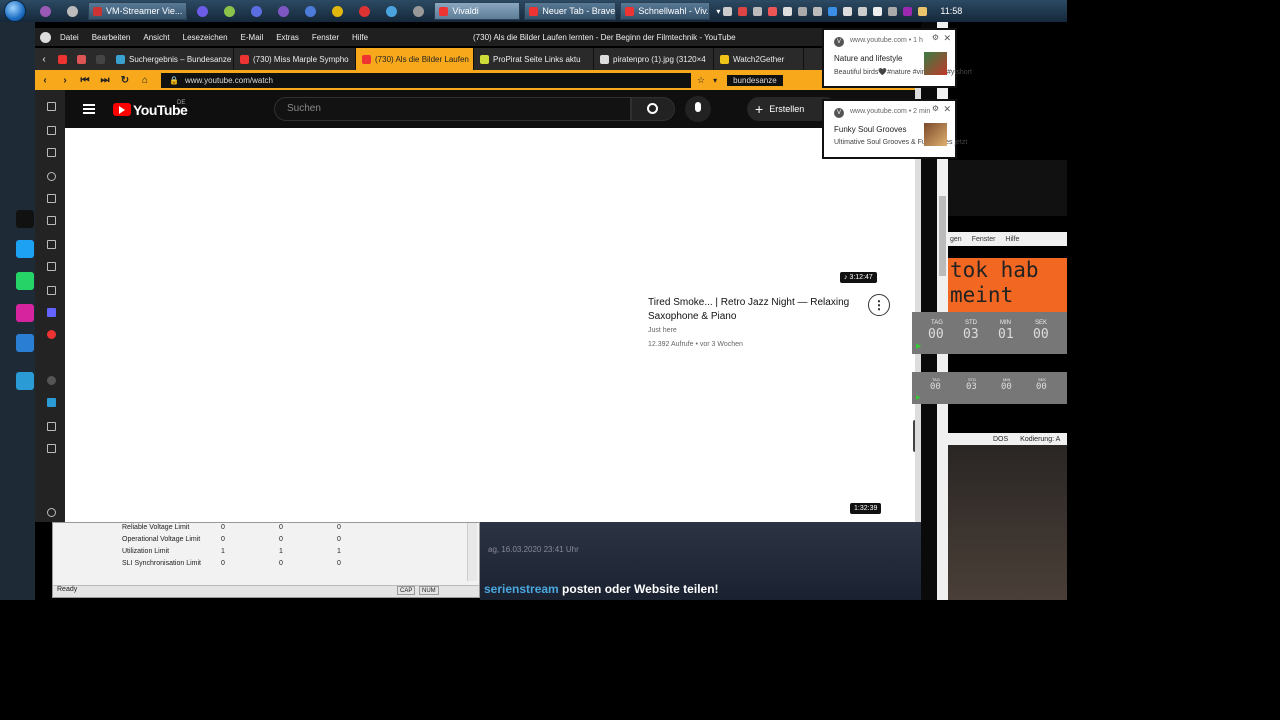 The image size is (1280, 720). Describe the element at coordinates (718, 11) in the screenshot. I see `tray-expand-icon: ▾` at that location.